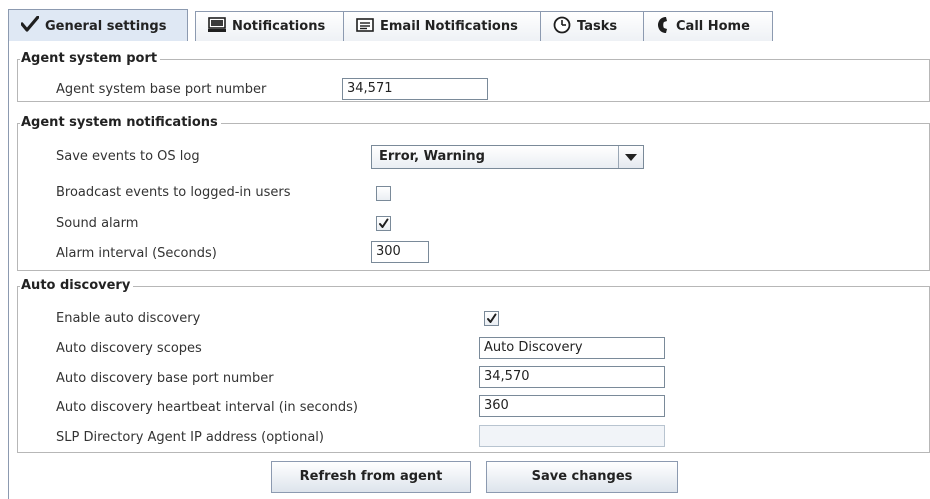 This screenshot has height=499, width=930. Describe the element at coordinates (217, 26) in the screenshot. I see `computer-icon` at that location.